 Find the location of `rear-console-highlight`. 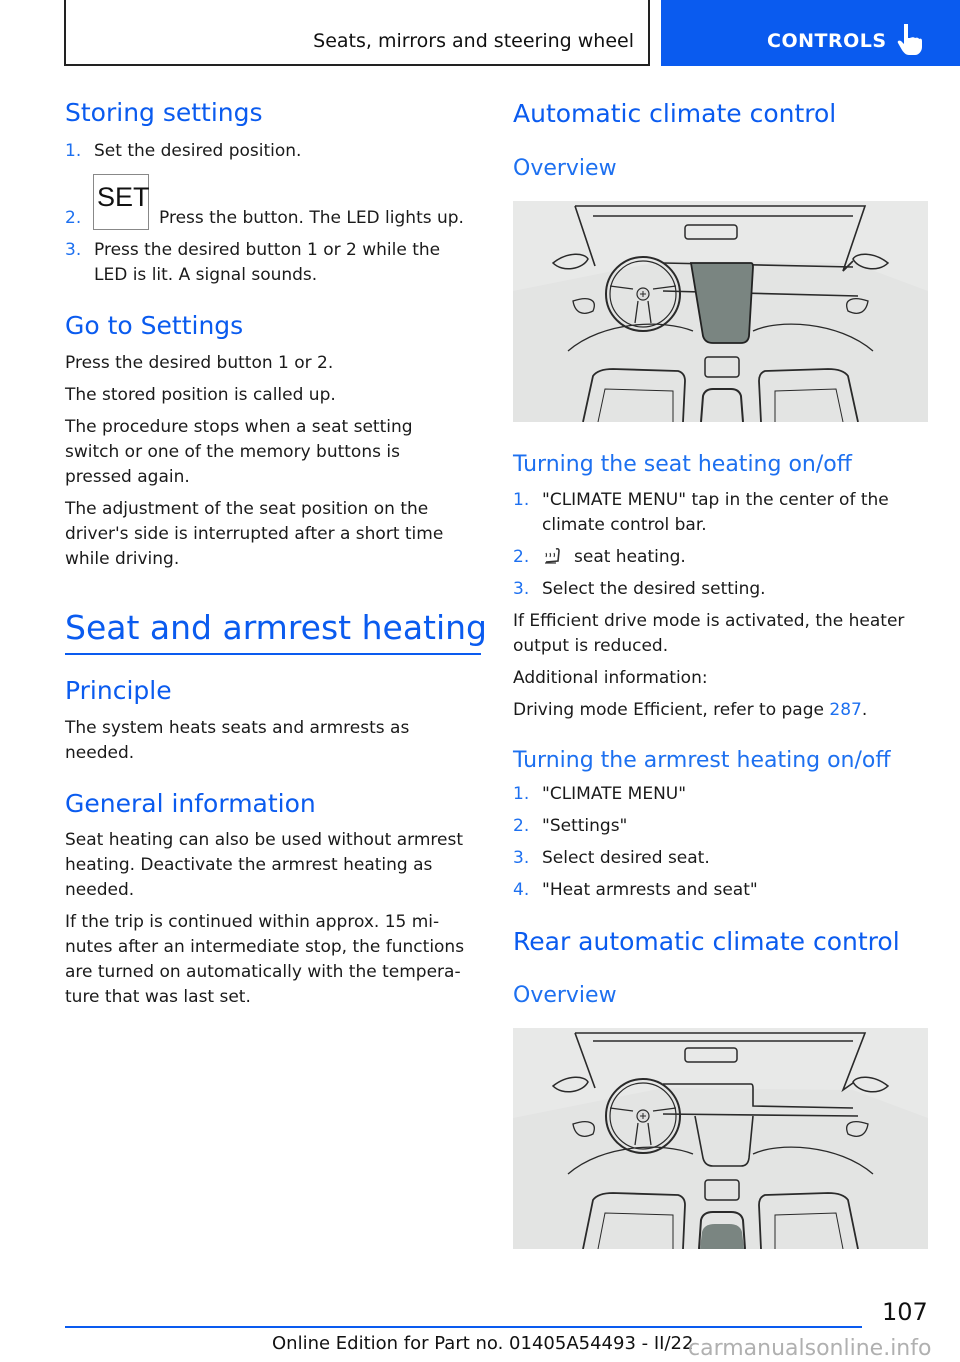

rear-console-highlight is located at coordinates (722, 1236).